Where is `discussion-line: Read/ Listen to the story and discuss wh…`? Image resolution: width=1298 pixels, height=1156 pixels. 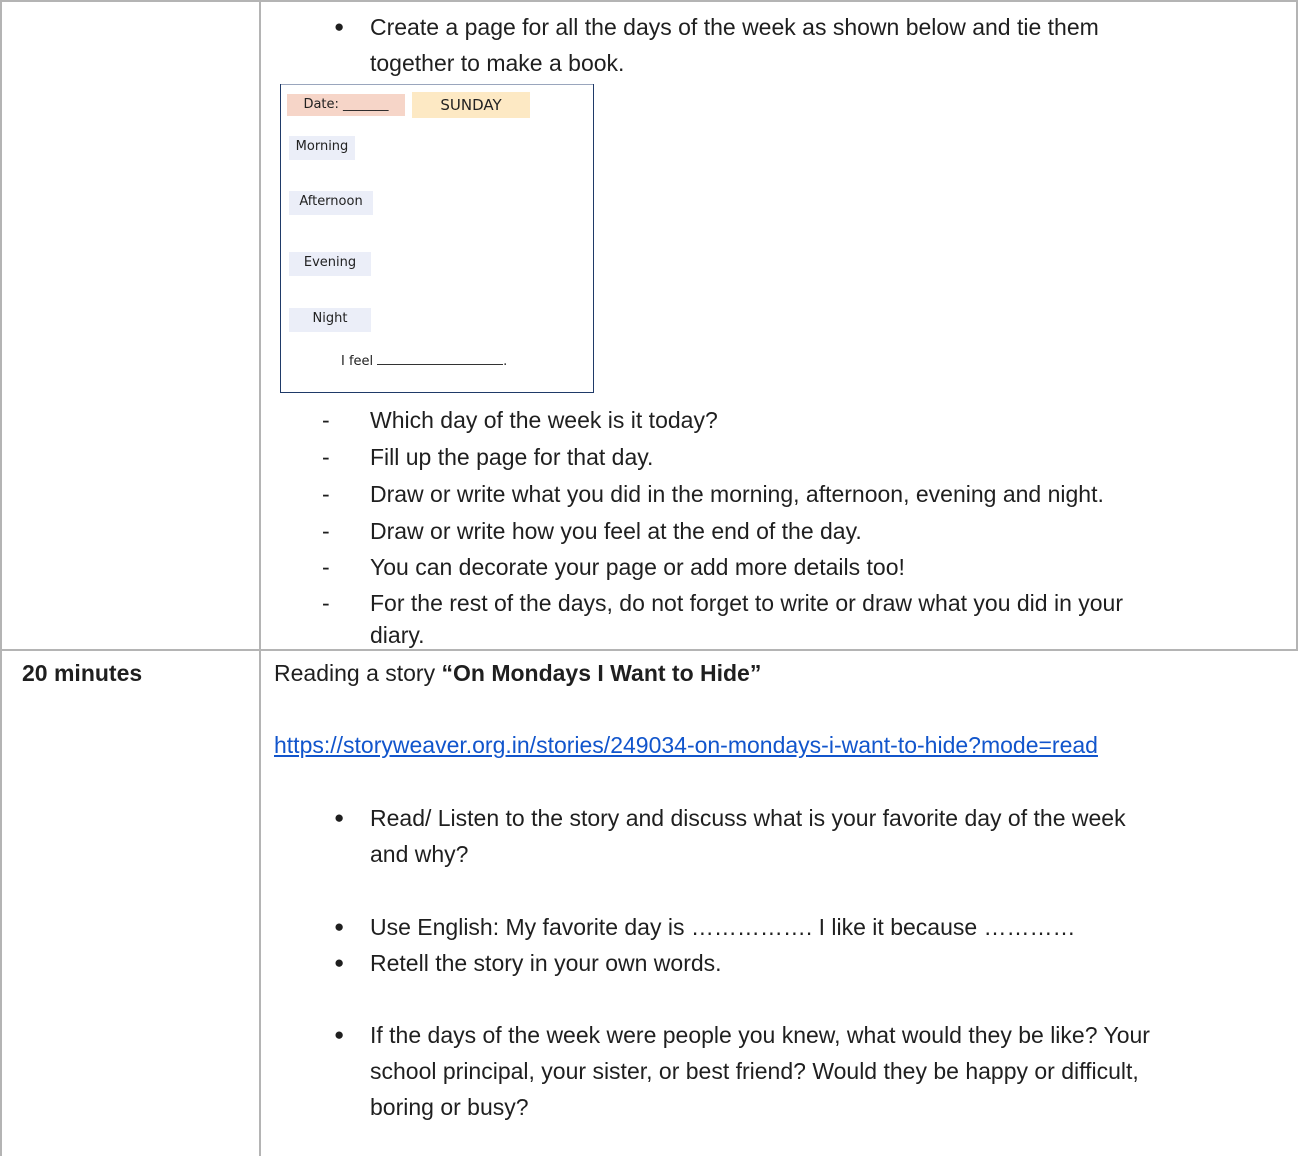 discussion-line: Read/ Listen to the story and discuss wh… is located at coordinates (748, 818).